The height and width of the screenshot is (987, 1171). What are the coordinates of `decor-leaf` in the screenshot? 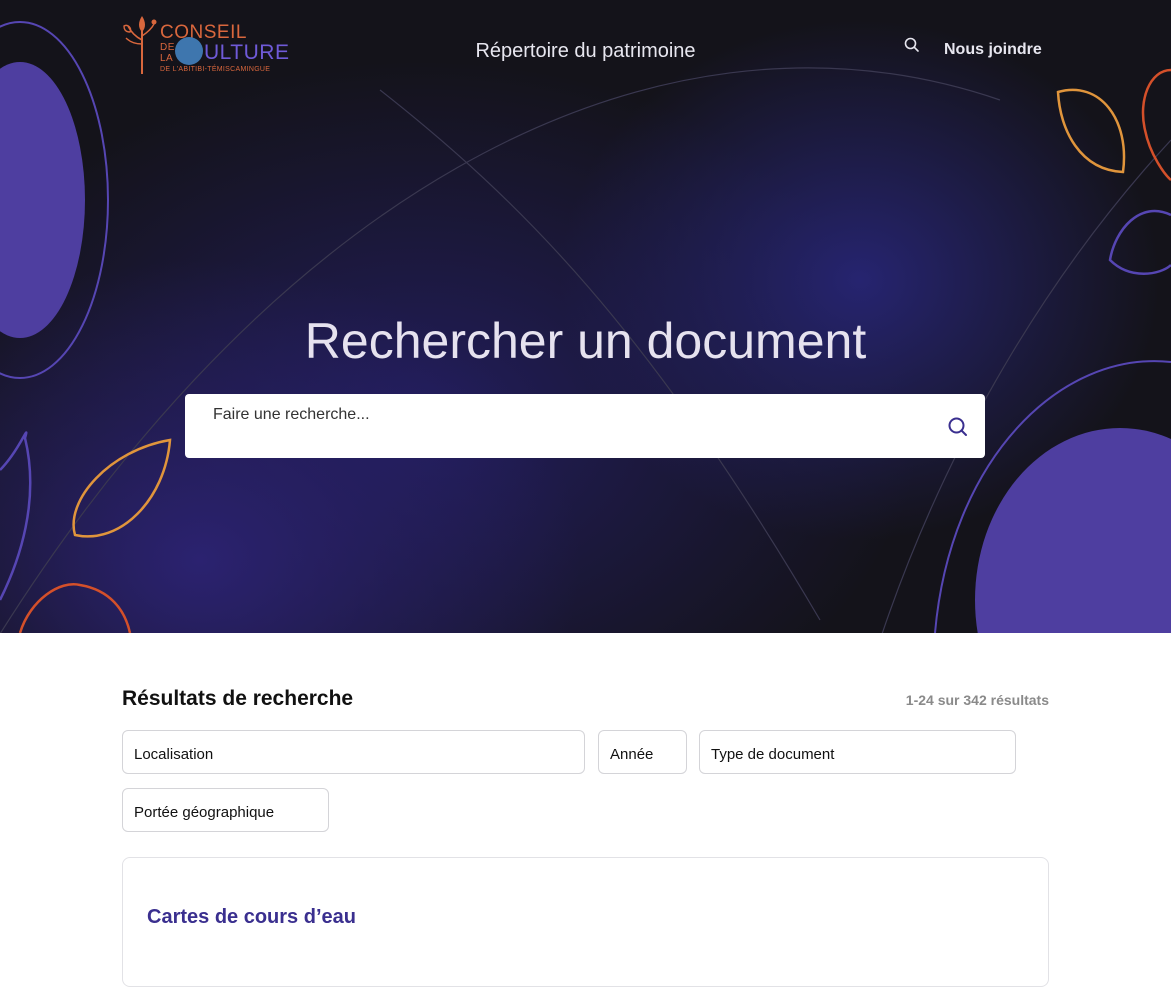 It's located at (16, 516).